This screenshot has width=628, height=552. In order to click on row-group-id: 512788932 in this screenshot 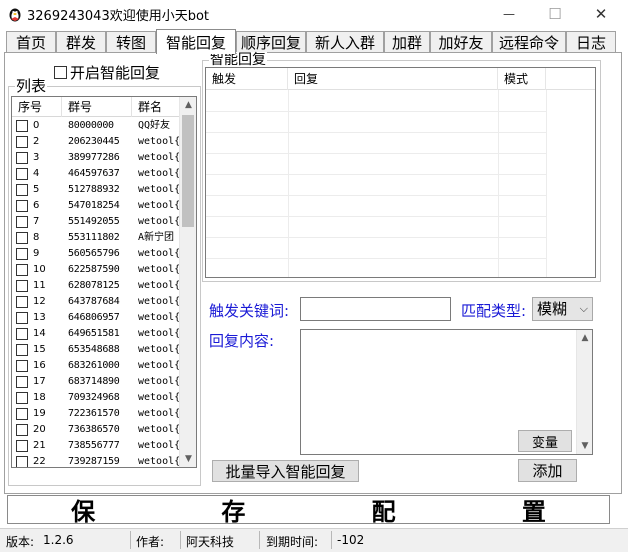, I will do `click(94, 189)`.